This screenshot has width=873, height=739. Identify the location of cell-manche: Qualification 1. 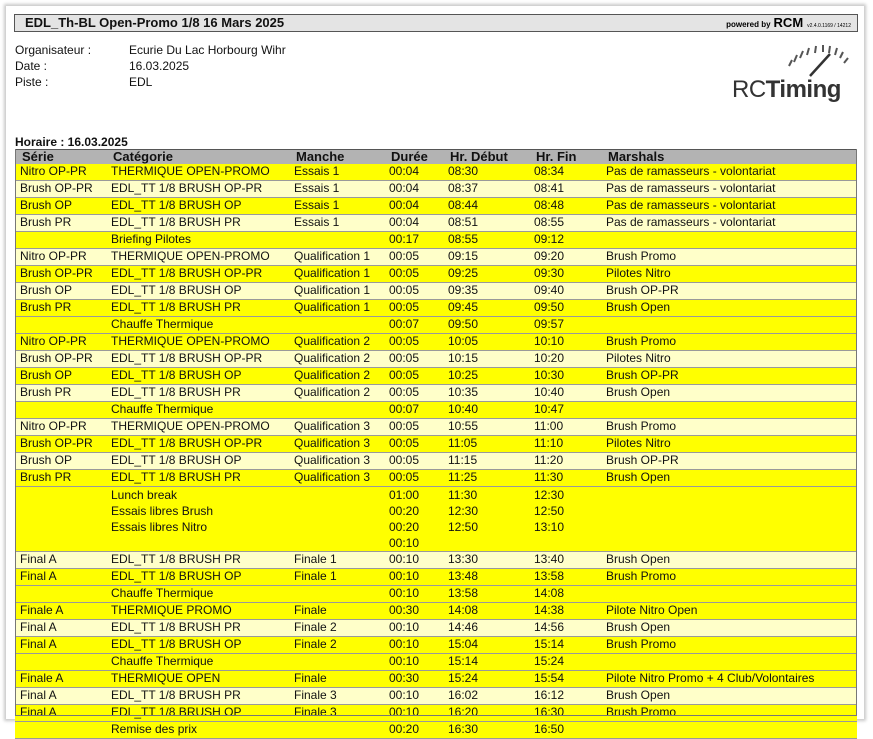
(336, 274).